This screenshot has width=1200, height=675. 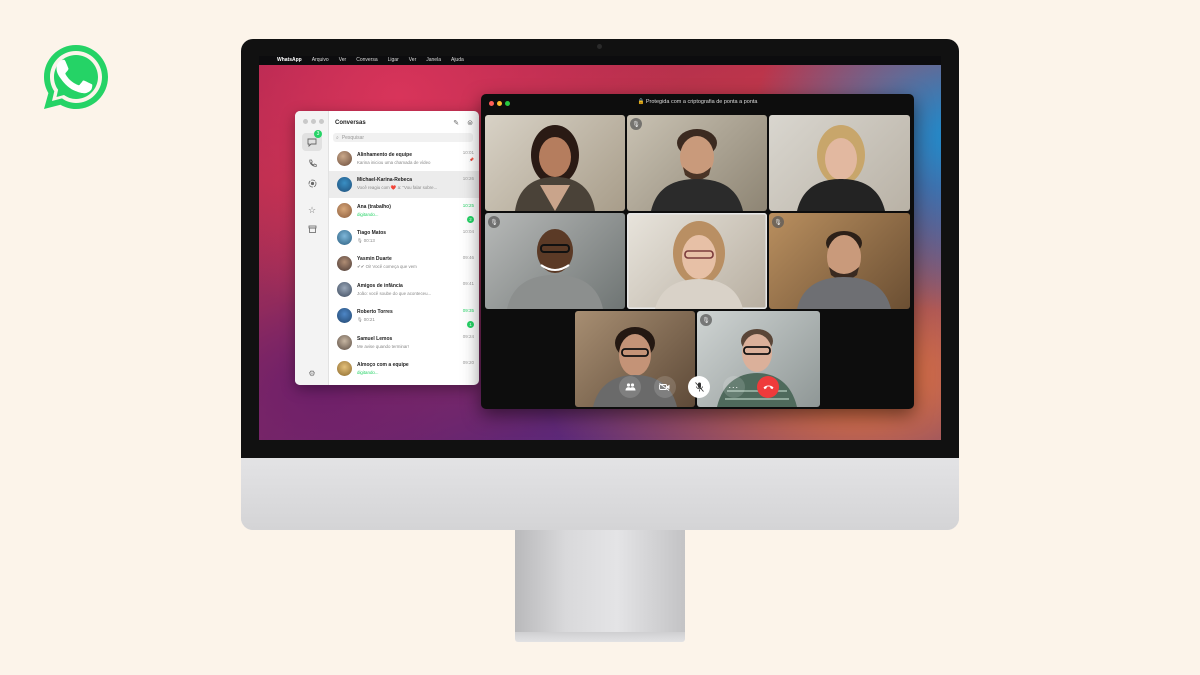 What do you see at coordinates (366, 60) in the screenshot?
I see `menu-item-conversa: Conversa` at bounding box center [366, 60].